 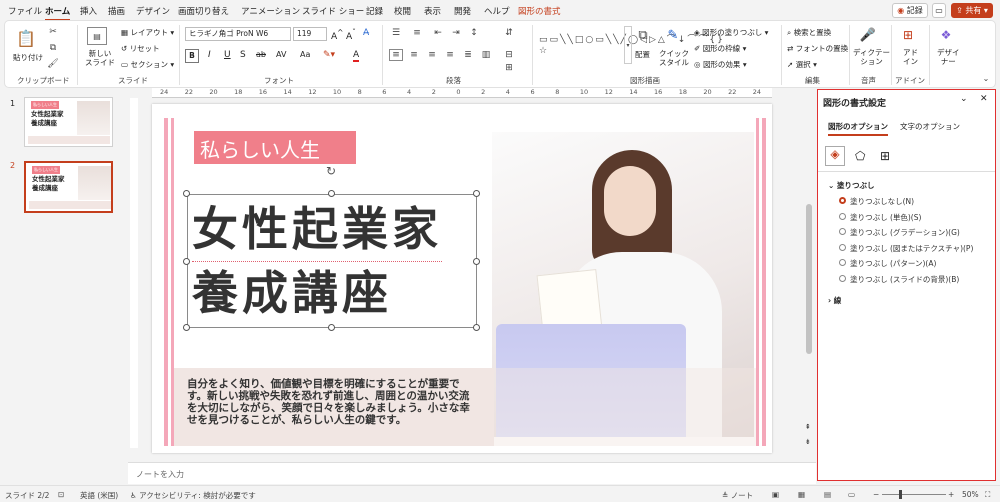 What do you see at coordinates (99, 495) in the screenshot?
I see `language-status: 英語 (米国)` at bounding box center [99, 495].